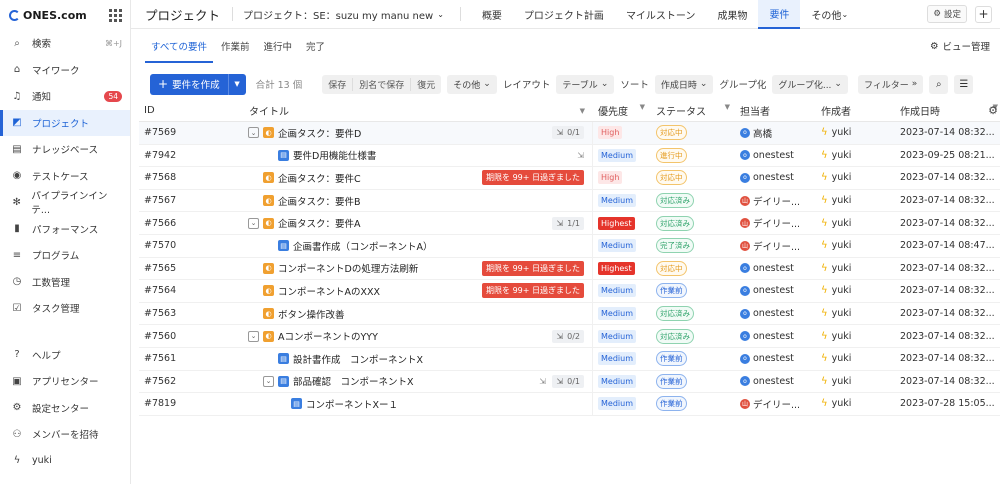 The image size is (1000, 484). I want to click on row-title-cell: ▤ 企画書作成（コンポーネントA）, so click(414, 245).